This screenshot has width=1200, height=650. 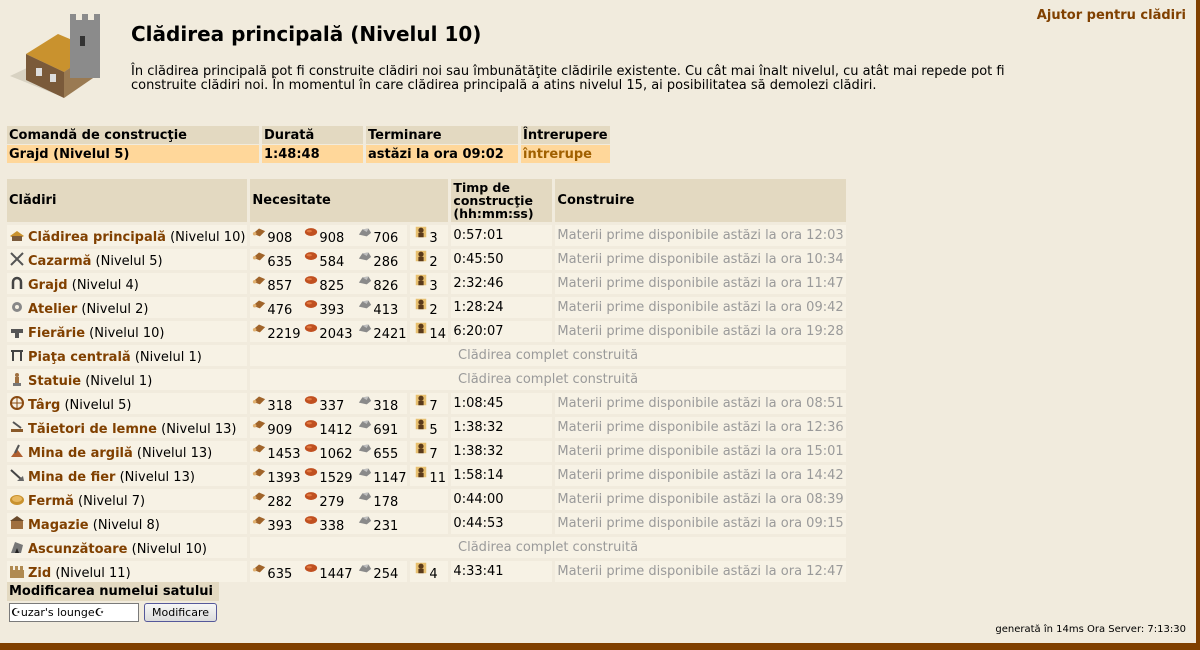 I want to click on pop-cost: 7, so click(x=433, y=454).